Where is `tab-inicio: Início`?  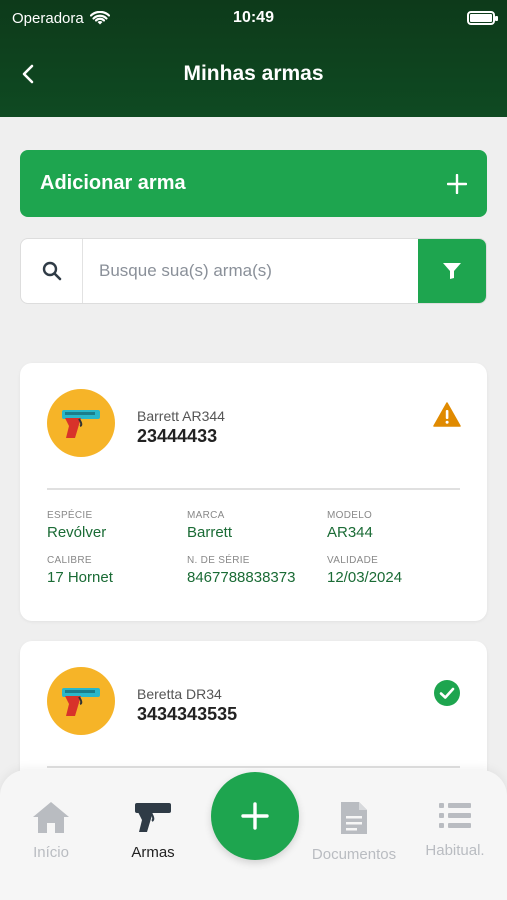 tab-inicio: Início is located at coordinates (51, 830).